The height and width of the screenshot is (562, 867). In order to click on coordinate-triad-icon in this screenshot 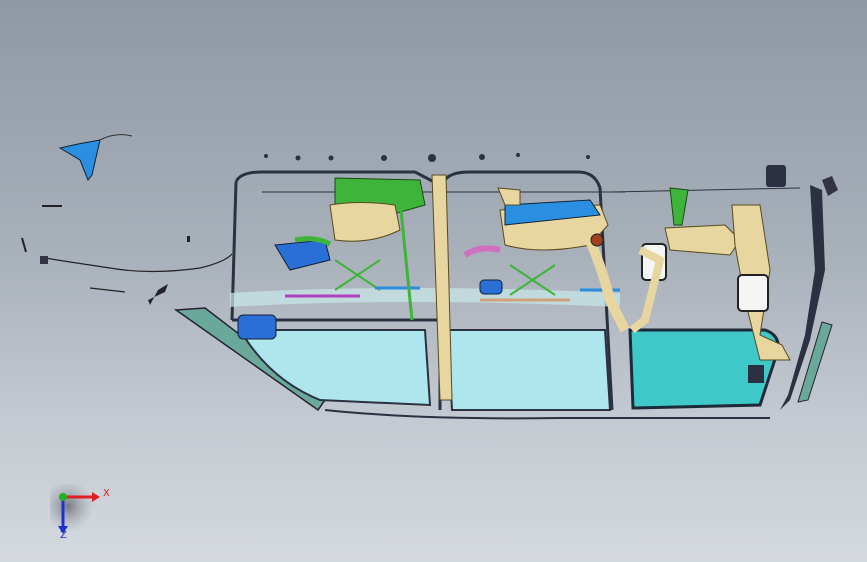, I will do `click(75, 509)`.